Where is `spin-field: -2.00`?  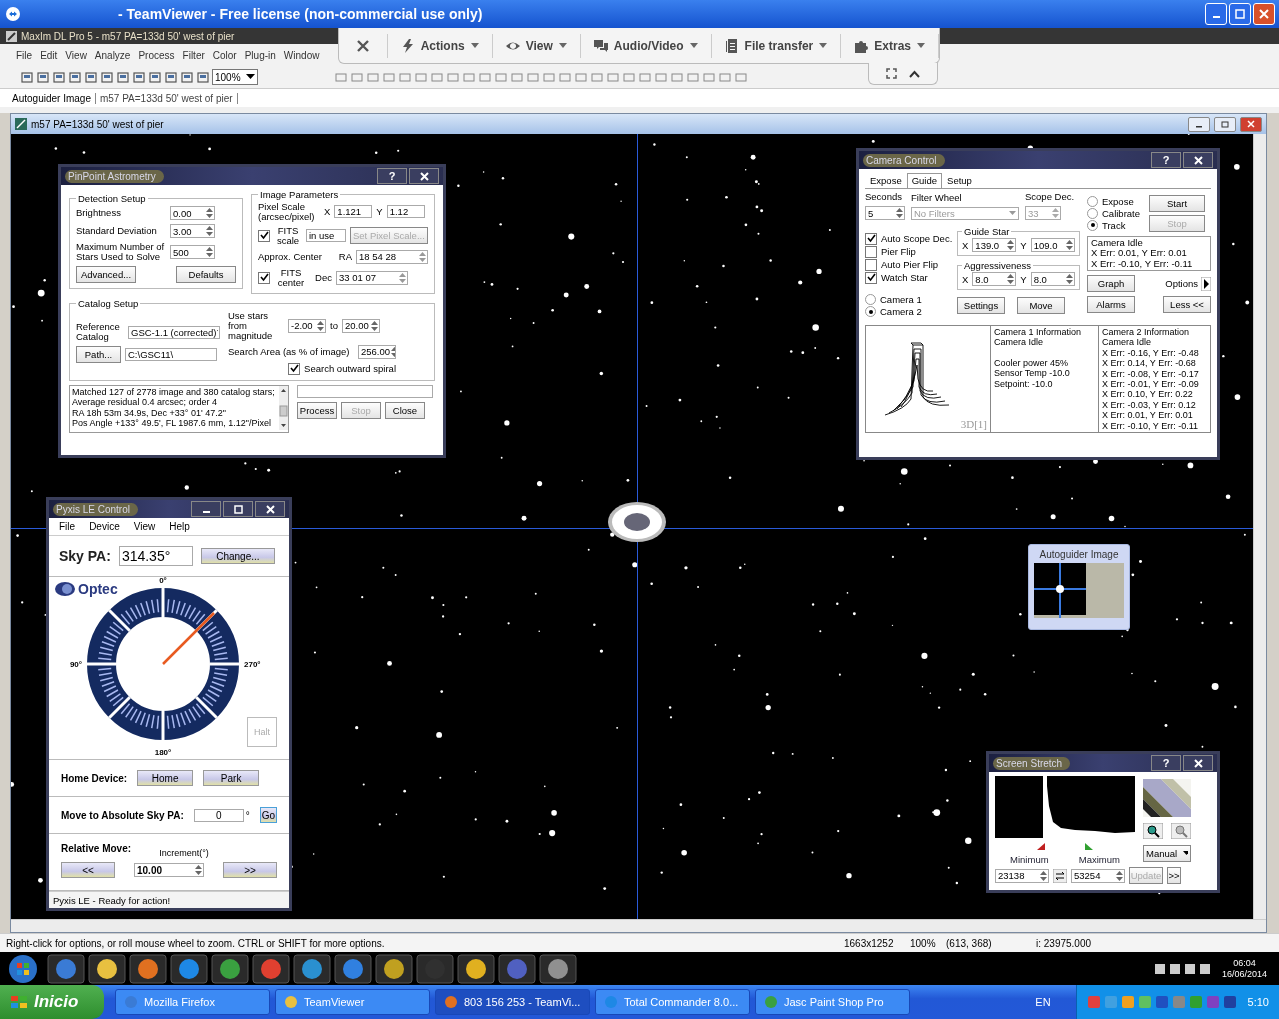
spin-field: -2.00 is located at coordinates (307, 325).